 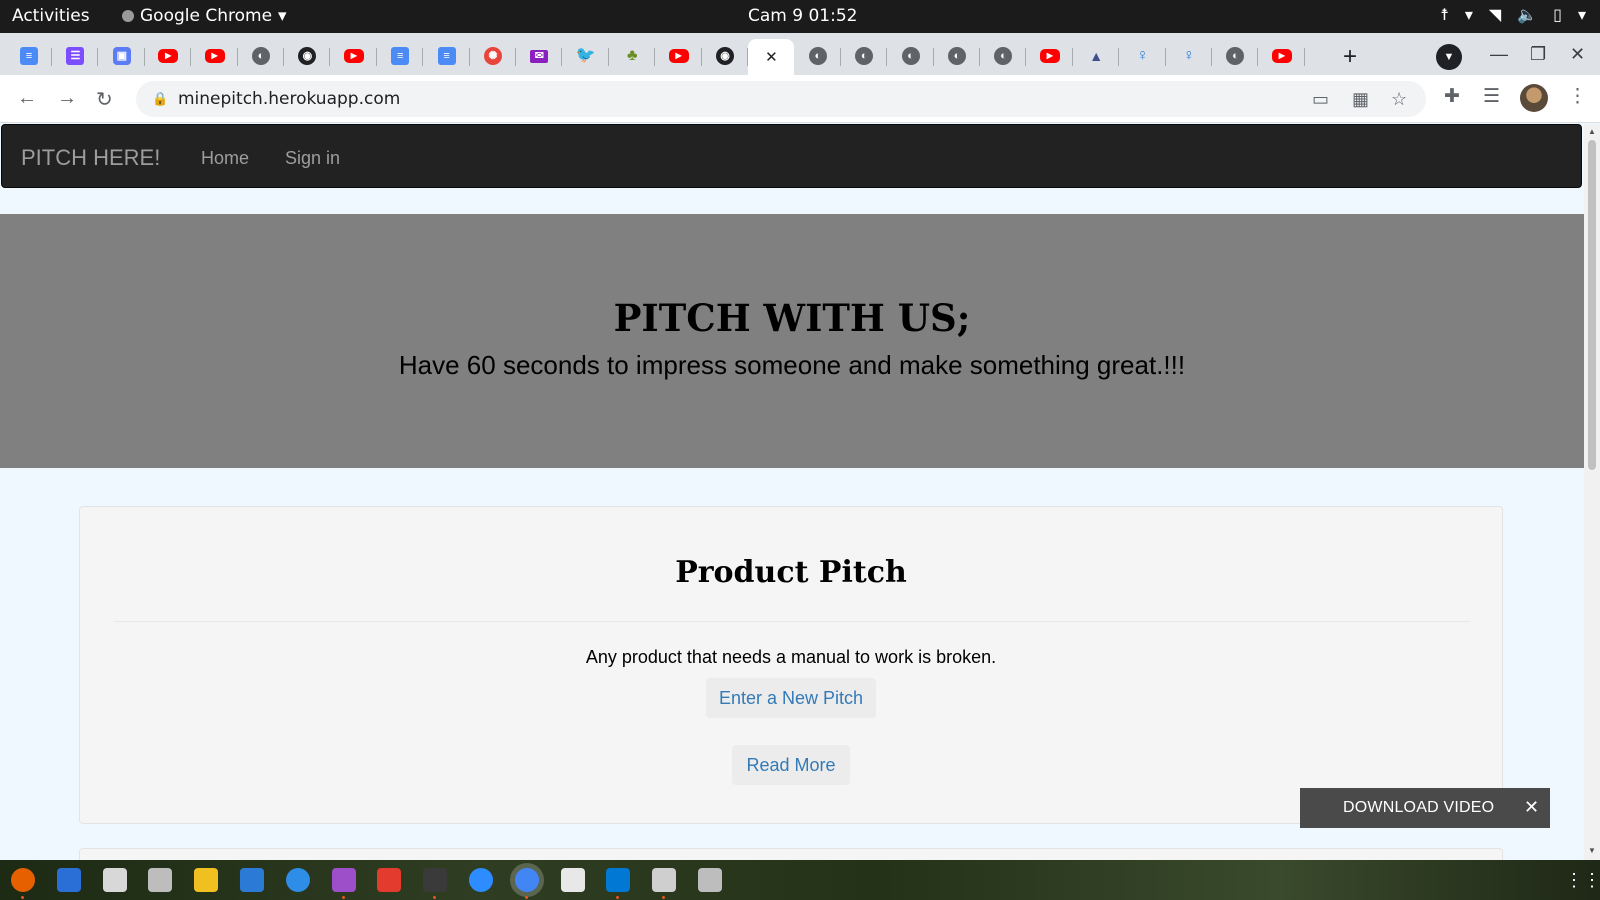 What do you see at coordinates (67, 98) in the screenshot?
I see `forward-icon: →` at bounding box center [67, 98].